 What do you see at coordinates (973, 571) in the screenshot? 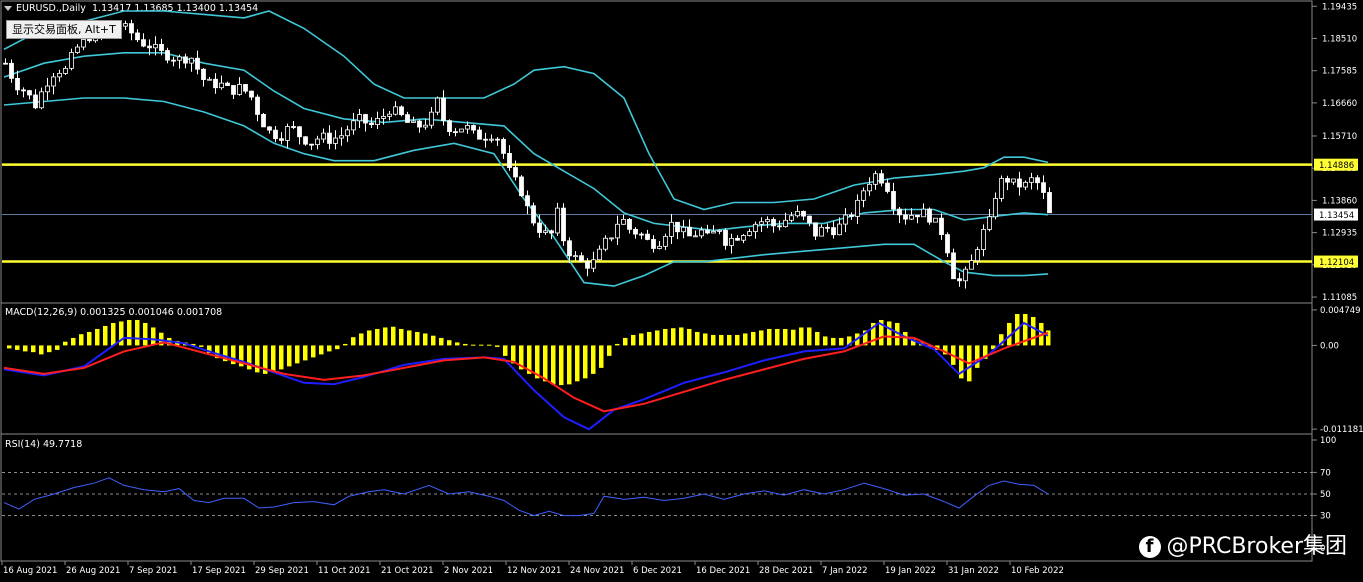
I see `date-axis-label: 31 Jan 2022` at bounding box center [973, 571].